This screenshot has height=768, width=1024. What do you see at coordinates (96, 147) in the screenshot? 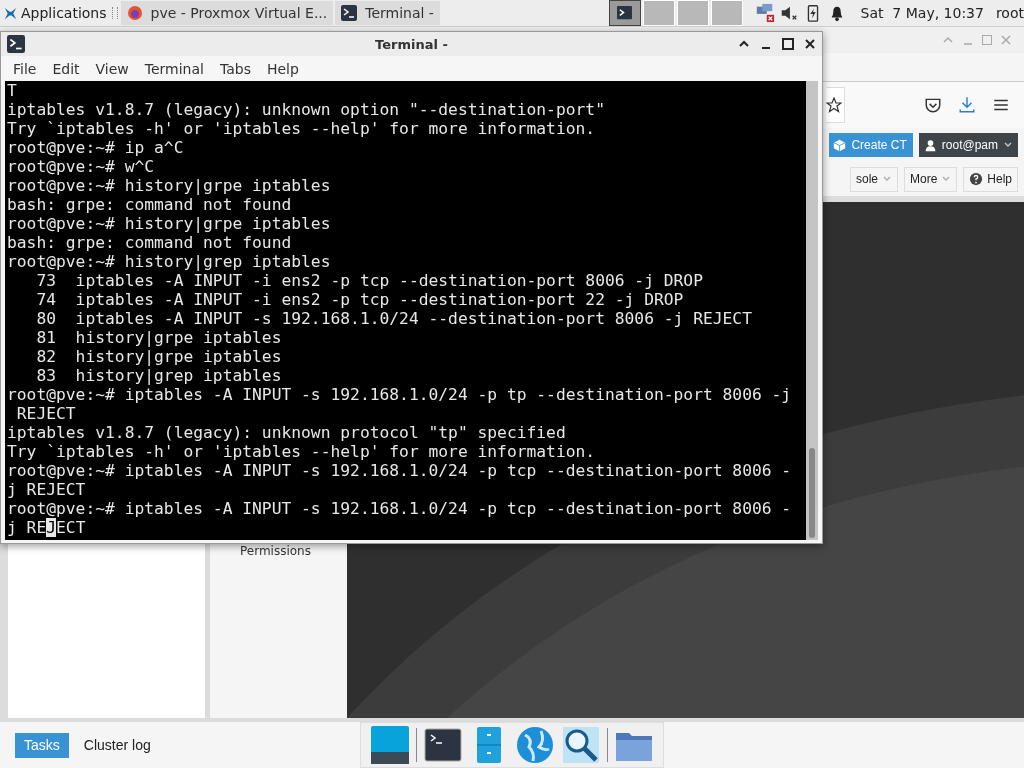
I see `terminal-line: root@pve:~# ip a^C` at bounding box center [96, 147].